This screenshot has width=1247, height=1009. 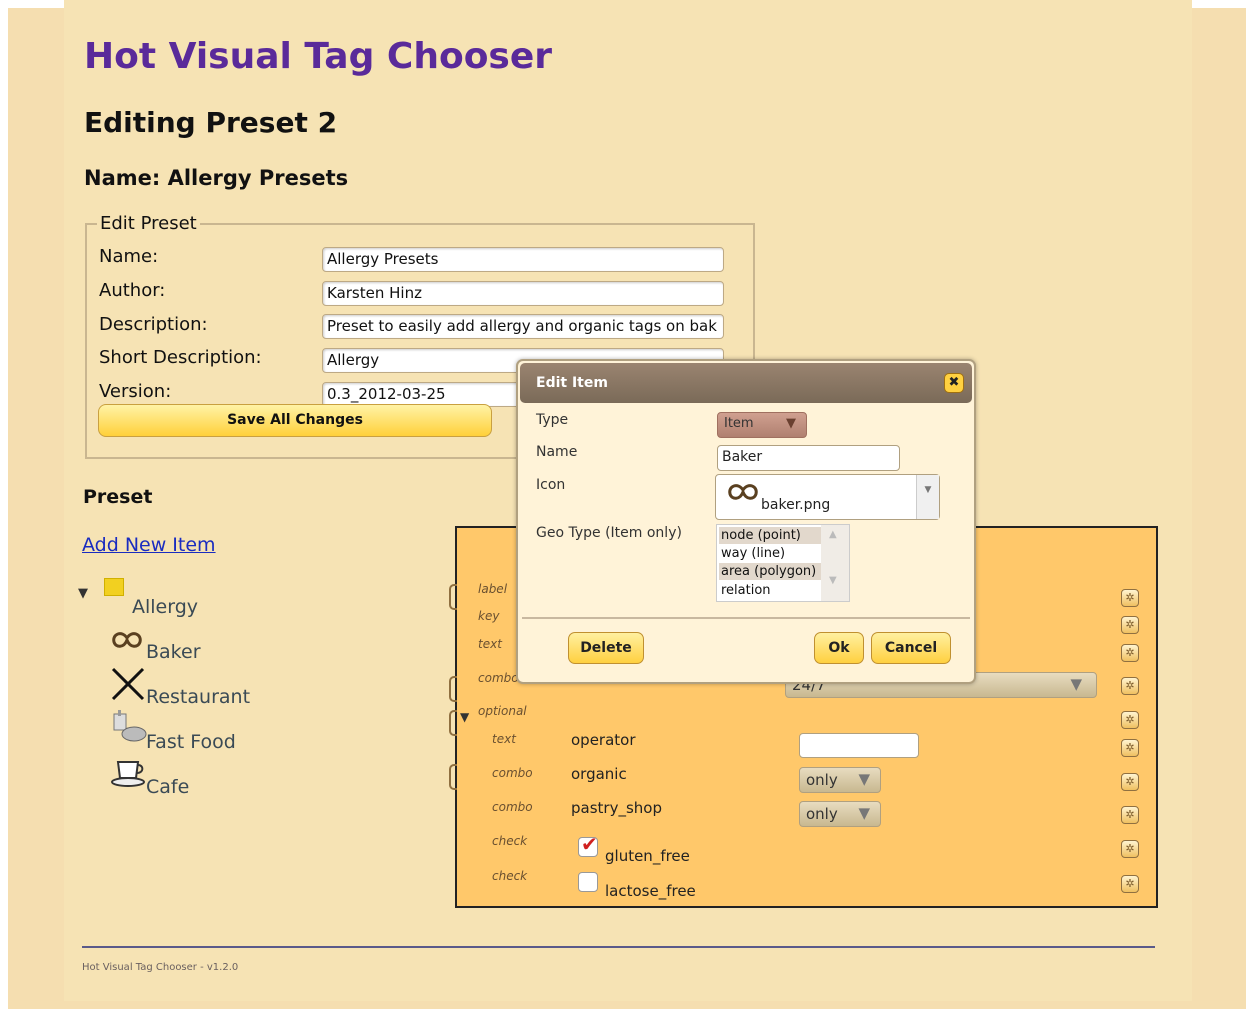 I want to click on dialog-divider, so click(x=746, y=618).